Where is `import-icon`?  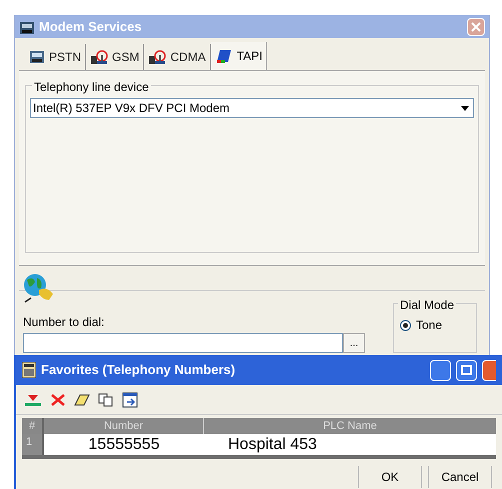
import-icon is located at coordinates (33, 399).